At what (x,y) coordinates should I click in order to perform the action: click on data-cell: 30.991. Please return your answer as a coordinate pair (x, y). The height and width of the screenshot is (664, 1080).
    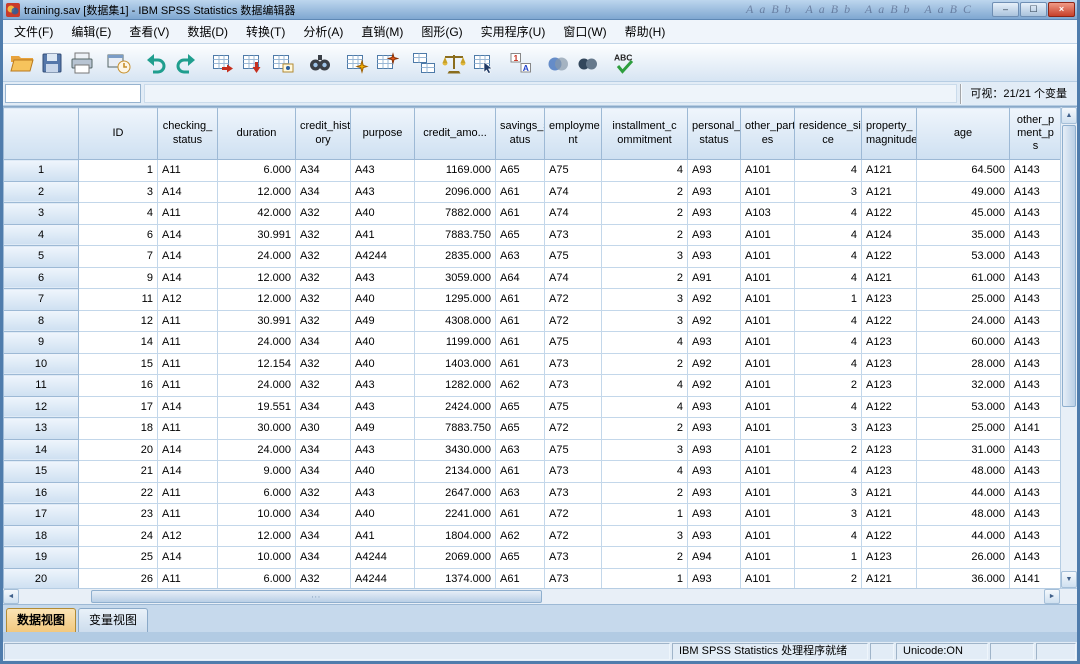
    Looking at the image, I should click on (256, 320).